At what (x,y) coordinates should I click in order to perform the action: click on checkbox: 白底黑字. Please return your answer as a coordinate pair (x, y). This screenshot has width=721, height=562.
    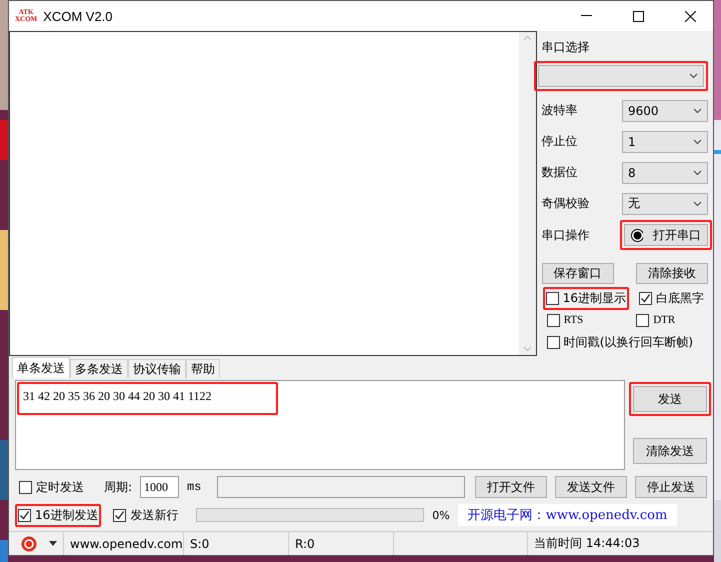
    Looking at the image, I should click on (671, 298).